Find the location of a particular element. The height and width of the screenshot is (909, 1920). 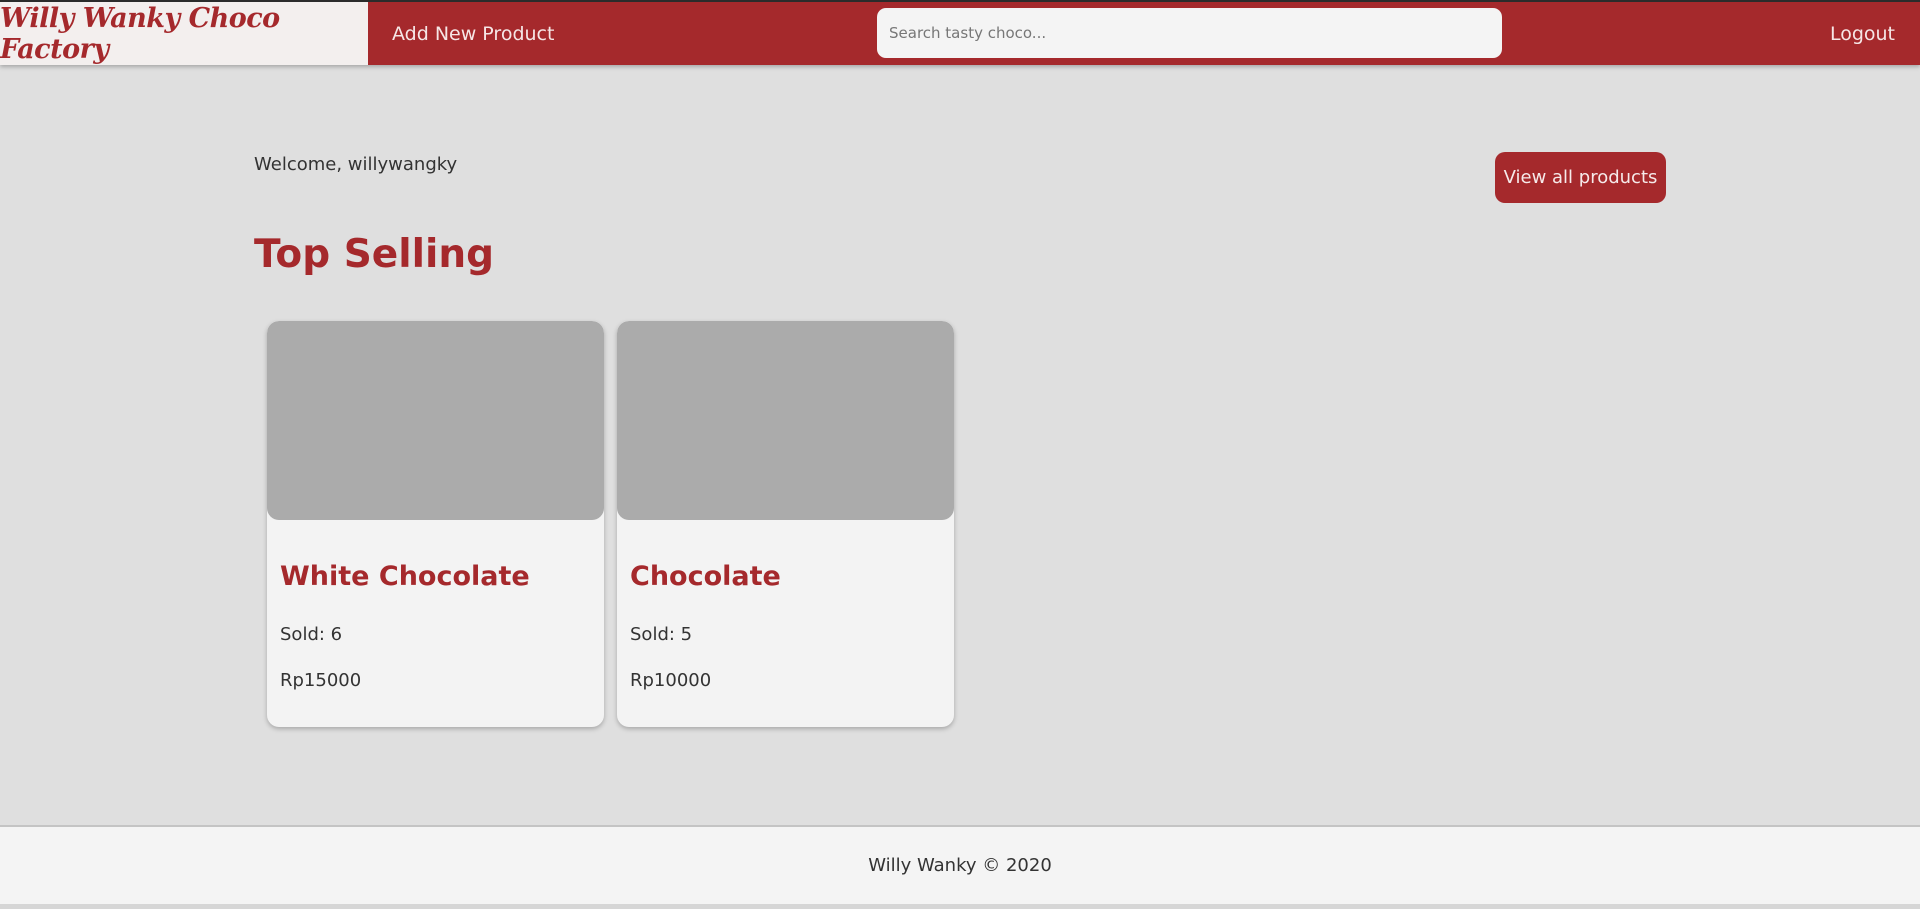

add-new-product-link: Add New Product is located at coordinates (473, 33).